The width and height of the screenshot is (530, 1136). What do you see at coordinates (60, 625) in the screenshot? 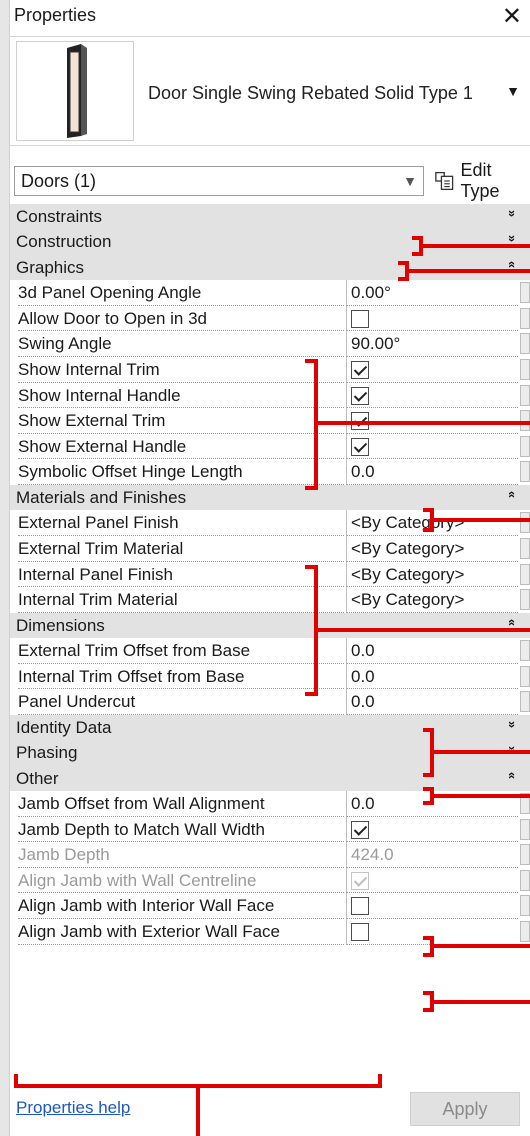
I see `category-label: Dimensions` at bounding box center [60, 625].